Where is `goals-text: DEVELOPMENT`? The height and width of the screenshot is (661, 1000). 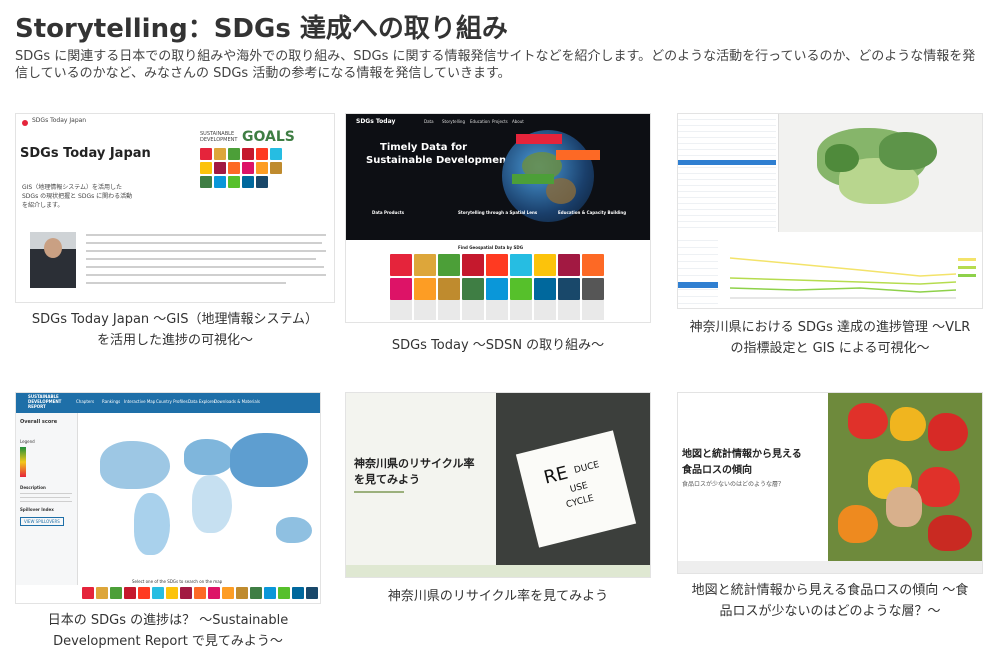
goals-text: DEVELOPMENT is located at coordinates (219, 140).